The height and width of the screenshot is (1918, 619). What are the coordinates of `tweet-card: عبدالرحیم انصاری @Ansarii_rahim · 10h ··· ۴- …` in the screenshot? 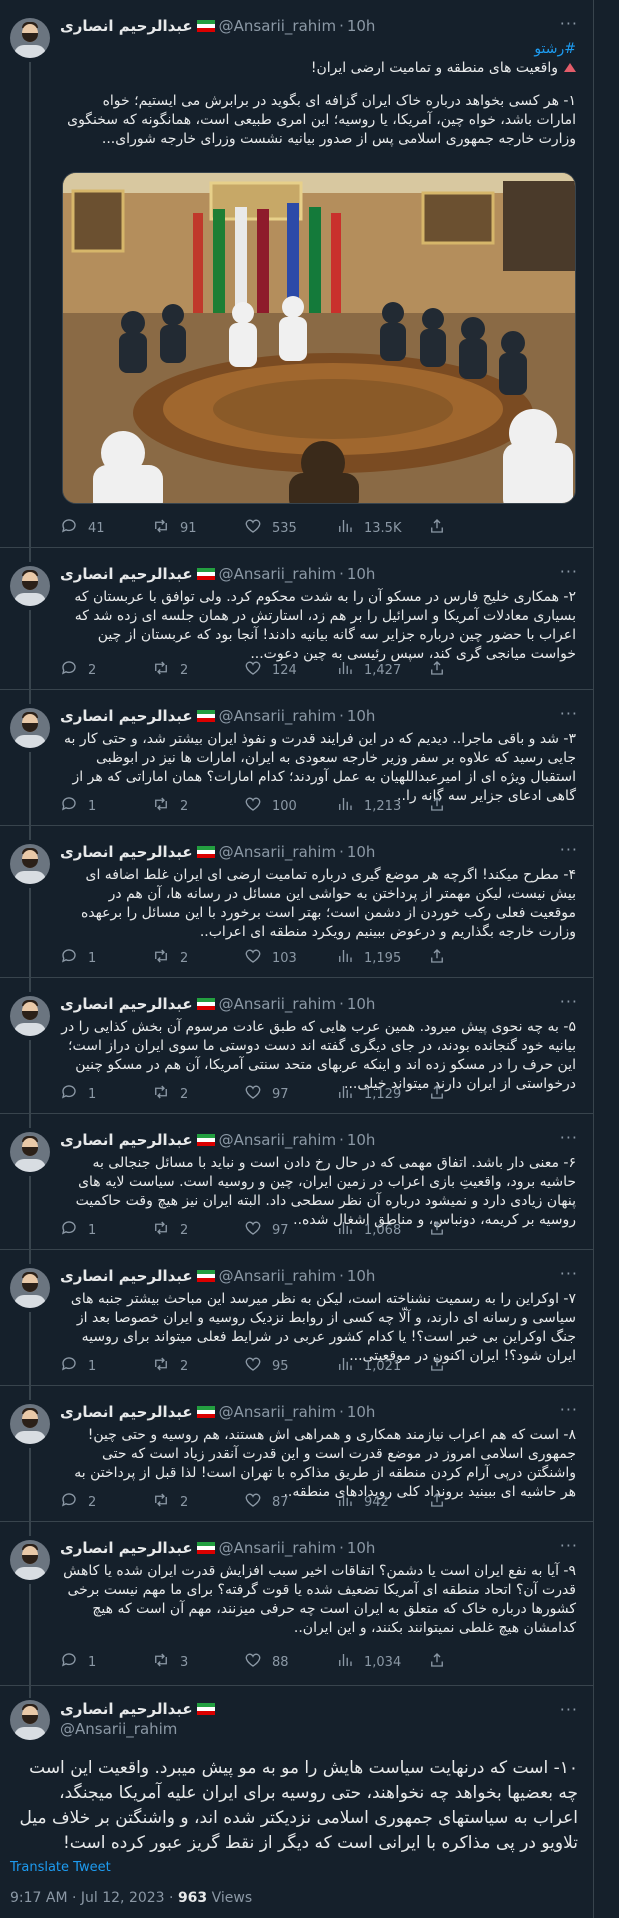 It's located at (297, 902).